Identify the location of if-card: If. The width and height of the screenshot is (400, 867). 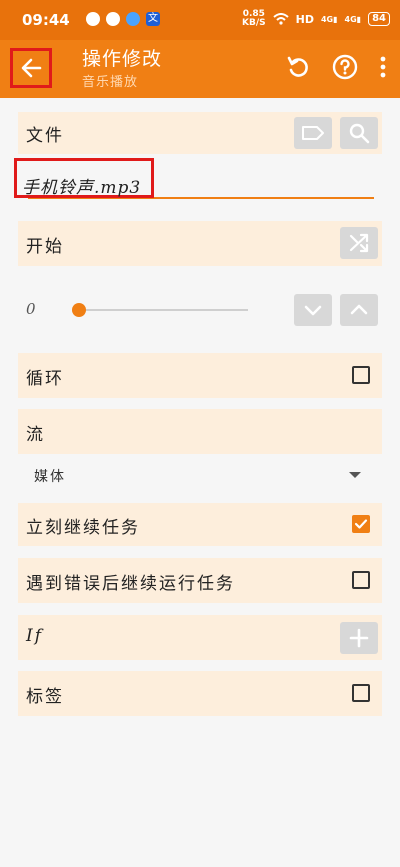
(200, 637).